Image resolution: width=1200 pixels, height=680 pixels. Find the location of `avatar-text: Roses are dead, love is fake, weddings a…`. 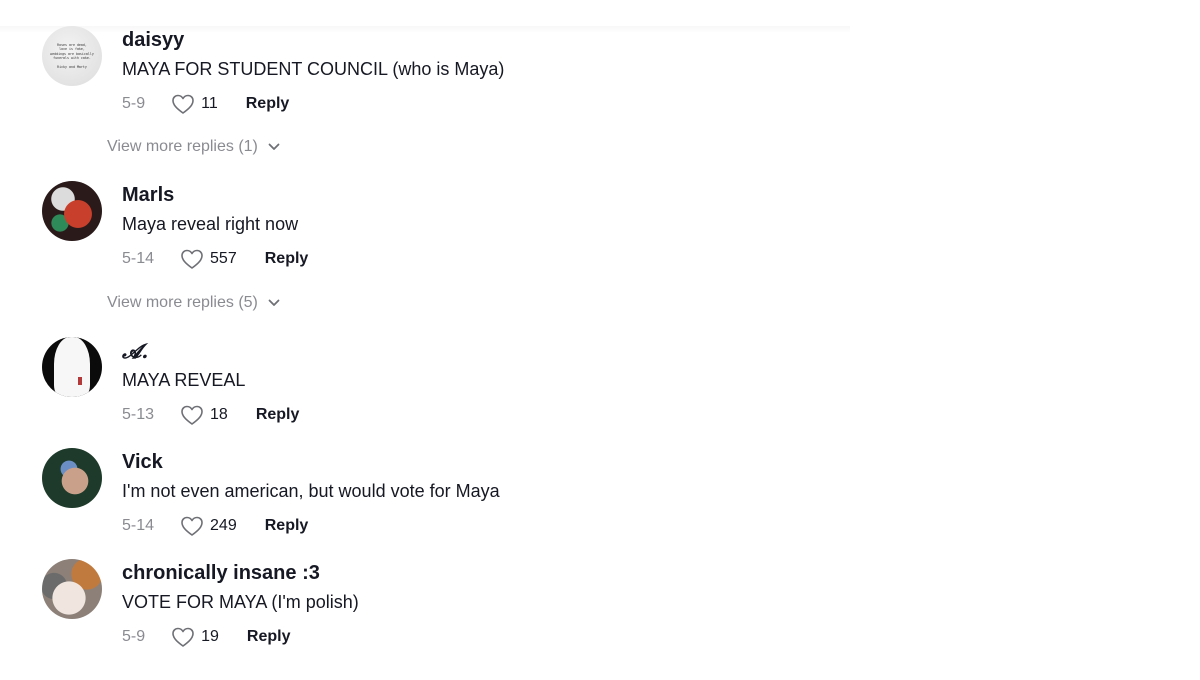

avatar-text: Roses are dead, love is fake, weddings a… is located at coordinates (72, 55).